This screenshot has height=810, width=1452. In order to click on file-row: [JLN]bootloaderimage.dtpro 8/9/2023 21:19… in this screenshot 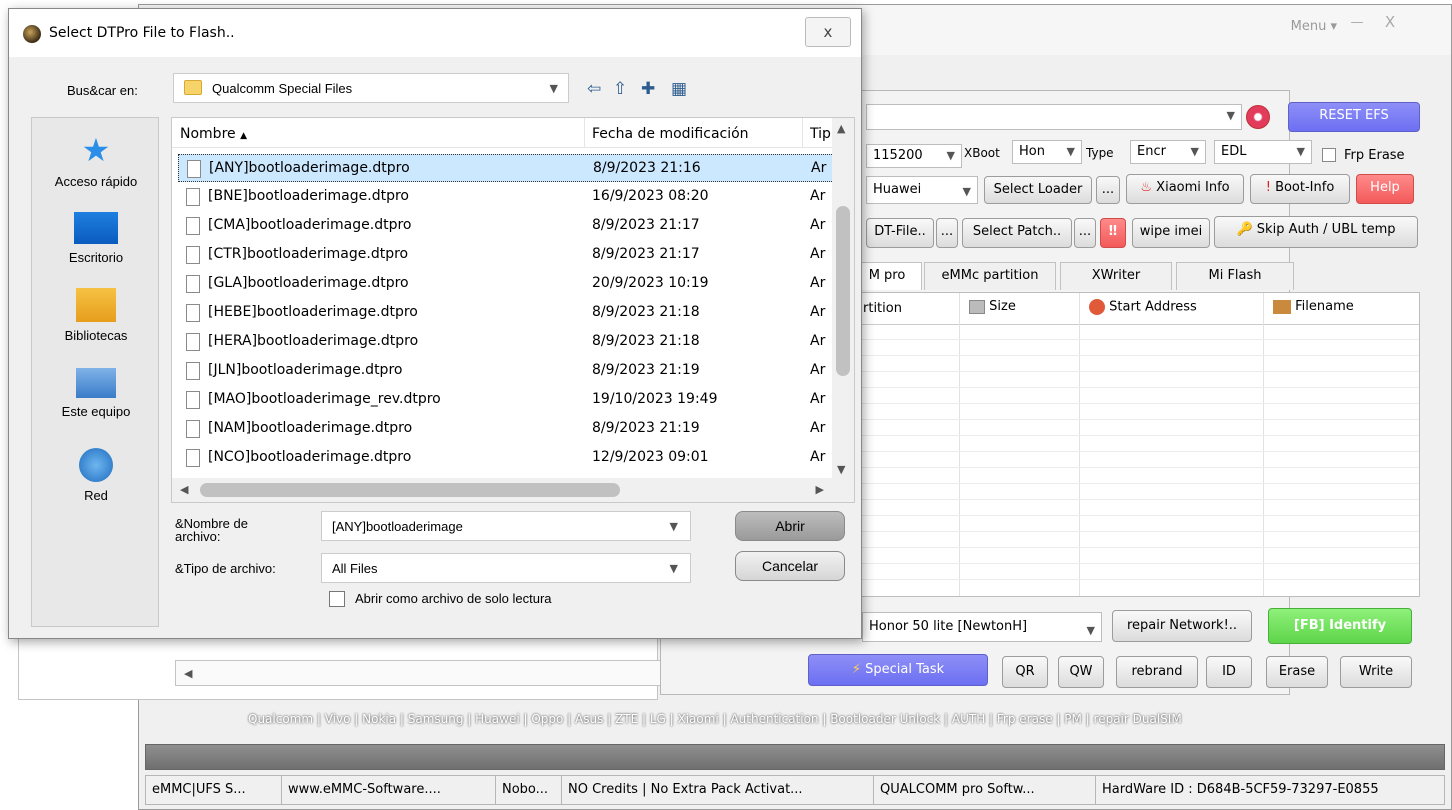, I will do `click(506, 371)`.